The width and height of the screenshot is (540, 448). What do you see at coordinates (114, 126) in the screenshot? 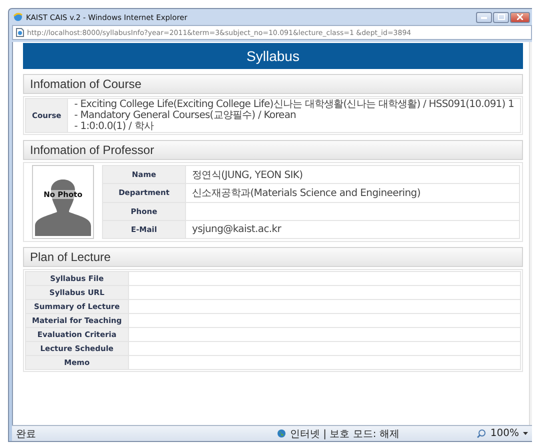
I see `course-detail: - 1:0:0.0(1) / 학사` at bounding box center [114, 126].